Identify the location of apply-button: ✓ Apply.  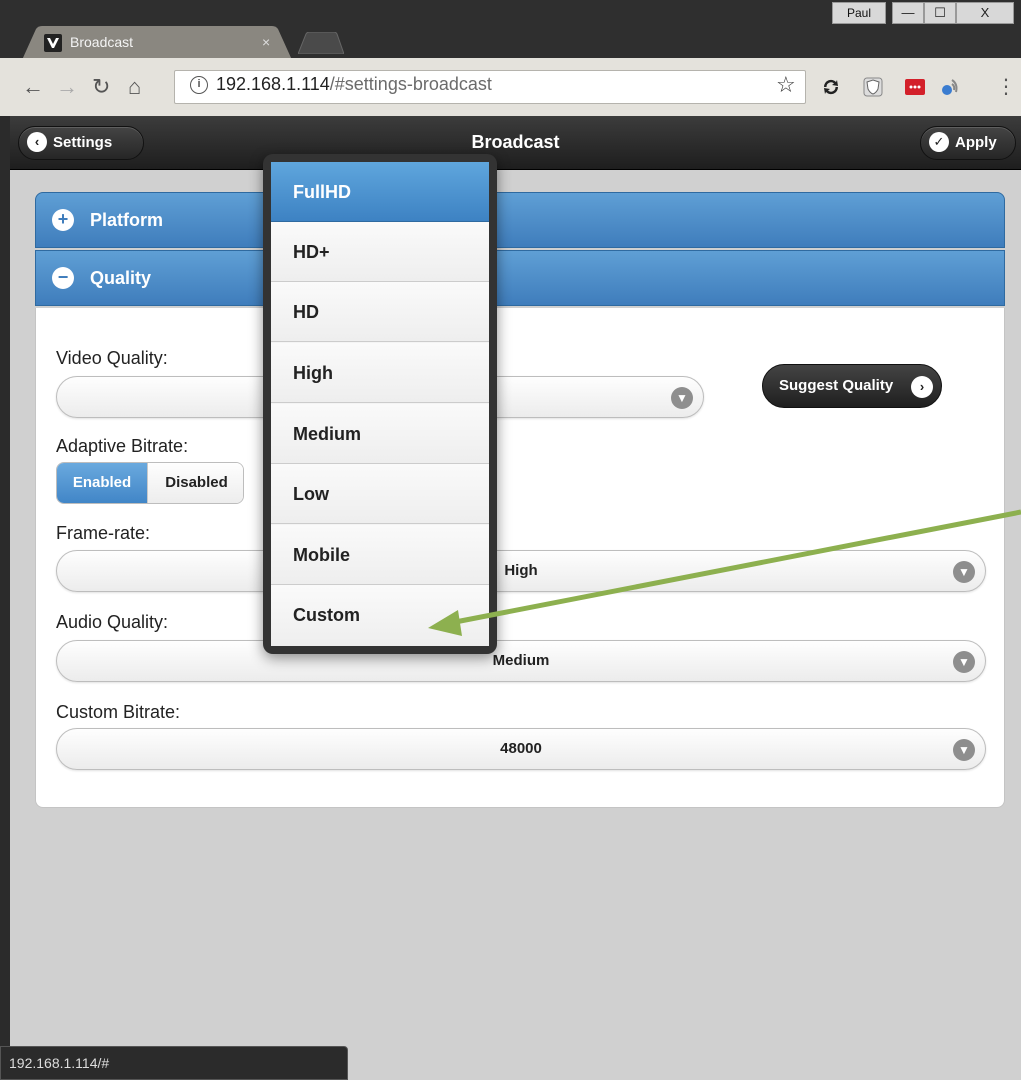
(968, 143).